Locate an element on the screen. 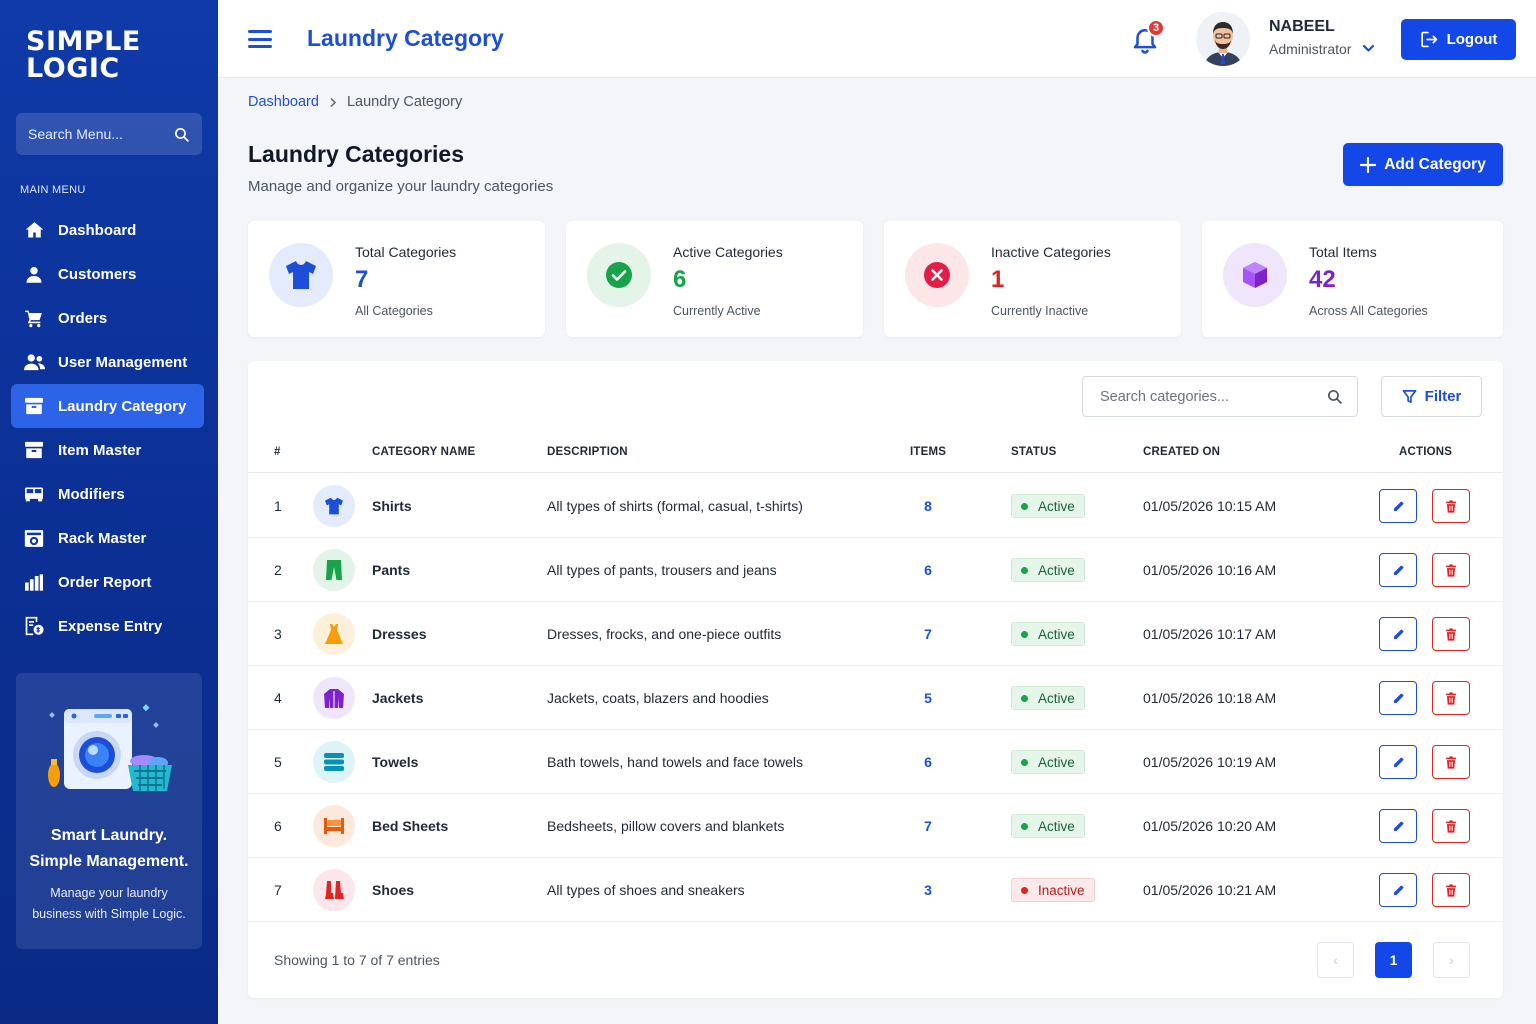  sidebar-item-dashboard: Dashboard is located at coordinates (107, 230).